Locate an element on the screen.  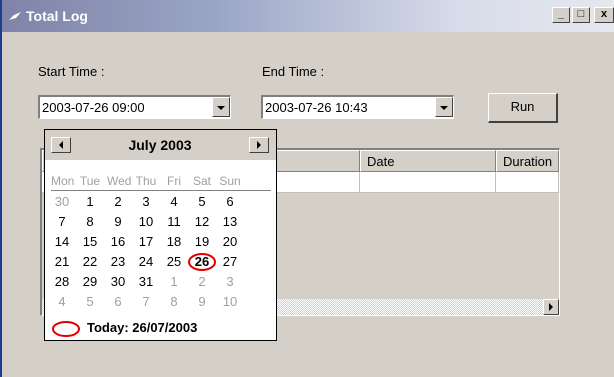
maximize-icon: □ is located at coordinates (581, 14).